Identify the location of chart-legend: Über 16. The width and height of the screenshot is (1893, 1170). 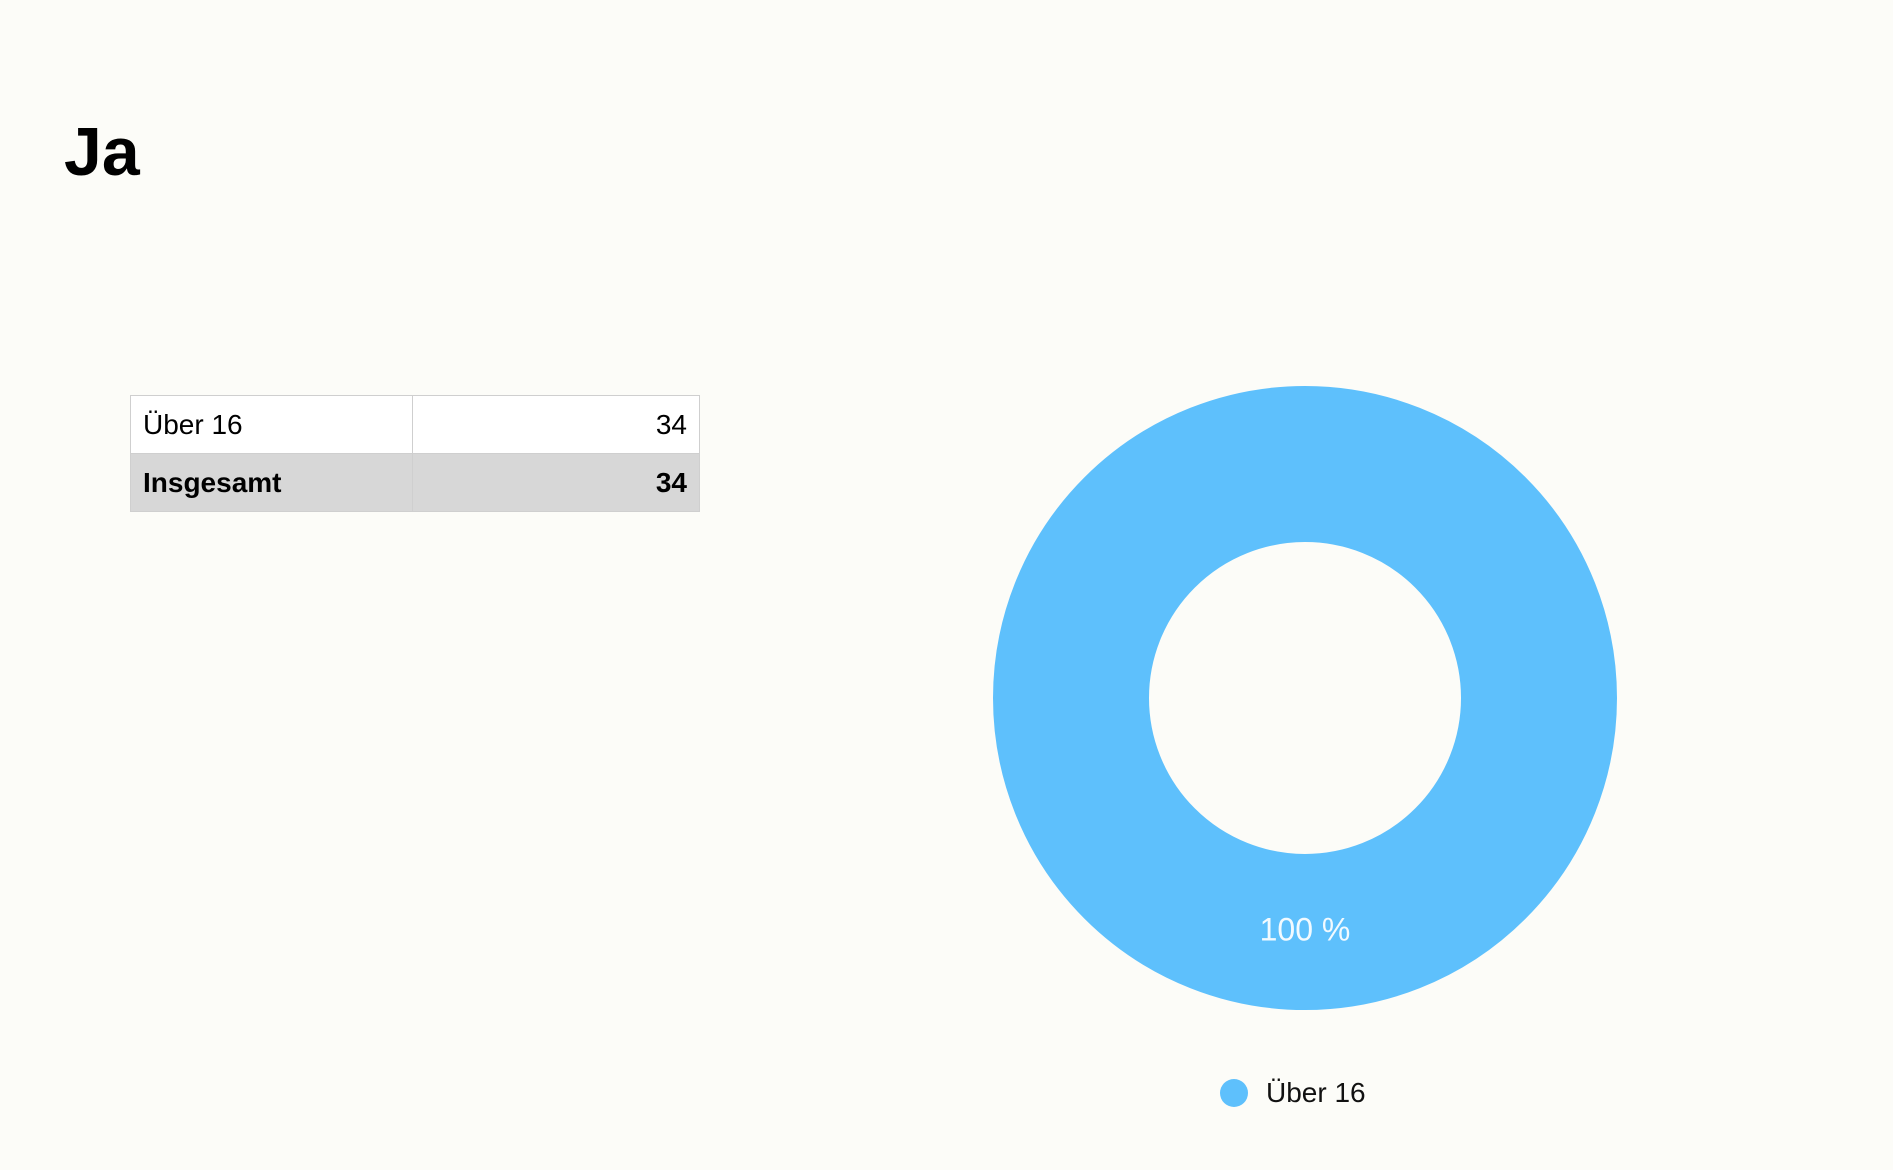
(1293, 1093).